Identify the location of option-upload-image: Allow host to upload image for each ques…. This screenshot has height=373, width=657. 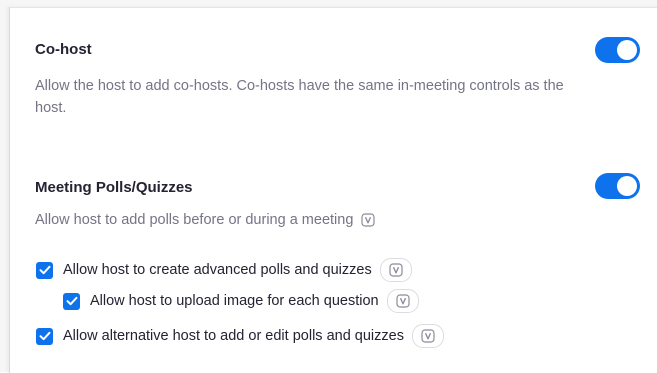
(241, 301).